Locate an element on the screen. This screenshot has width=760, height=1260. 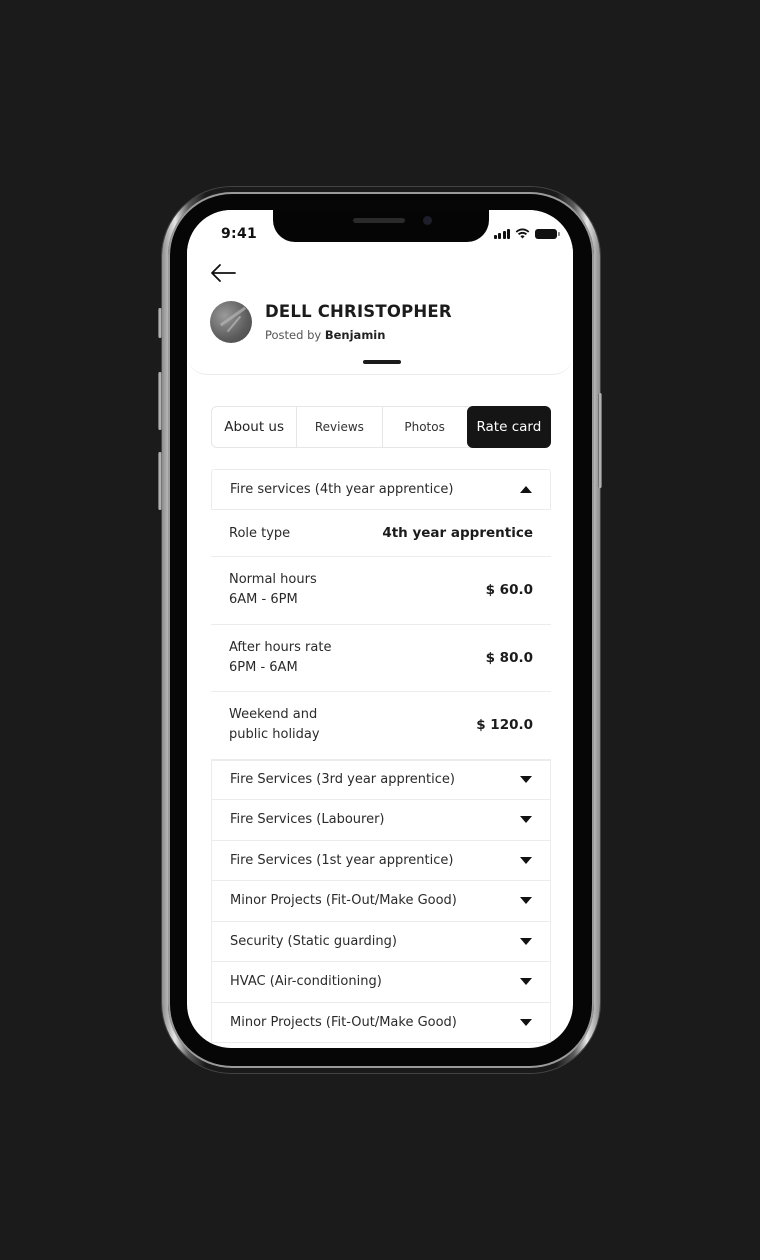
rate-section-collapsed: Fire Services (Labourer) is located at coordinates (381, 820).